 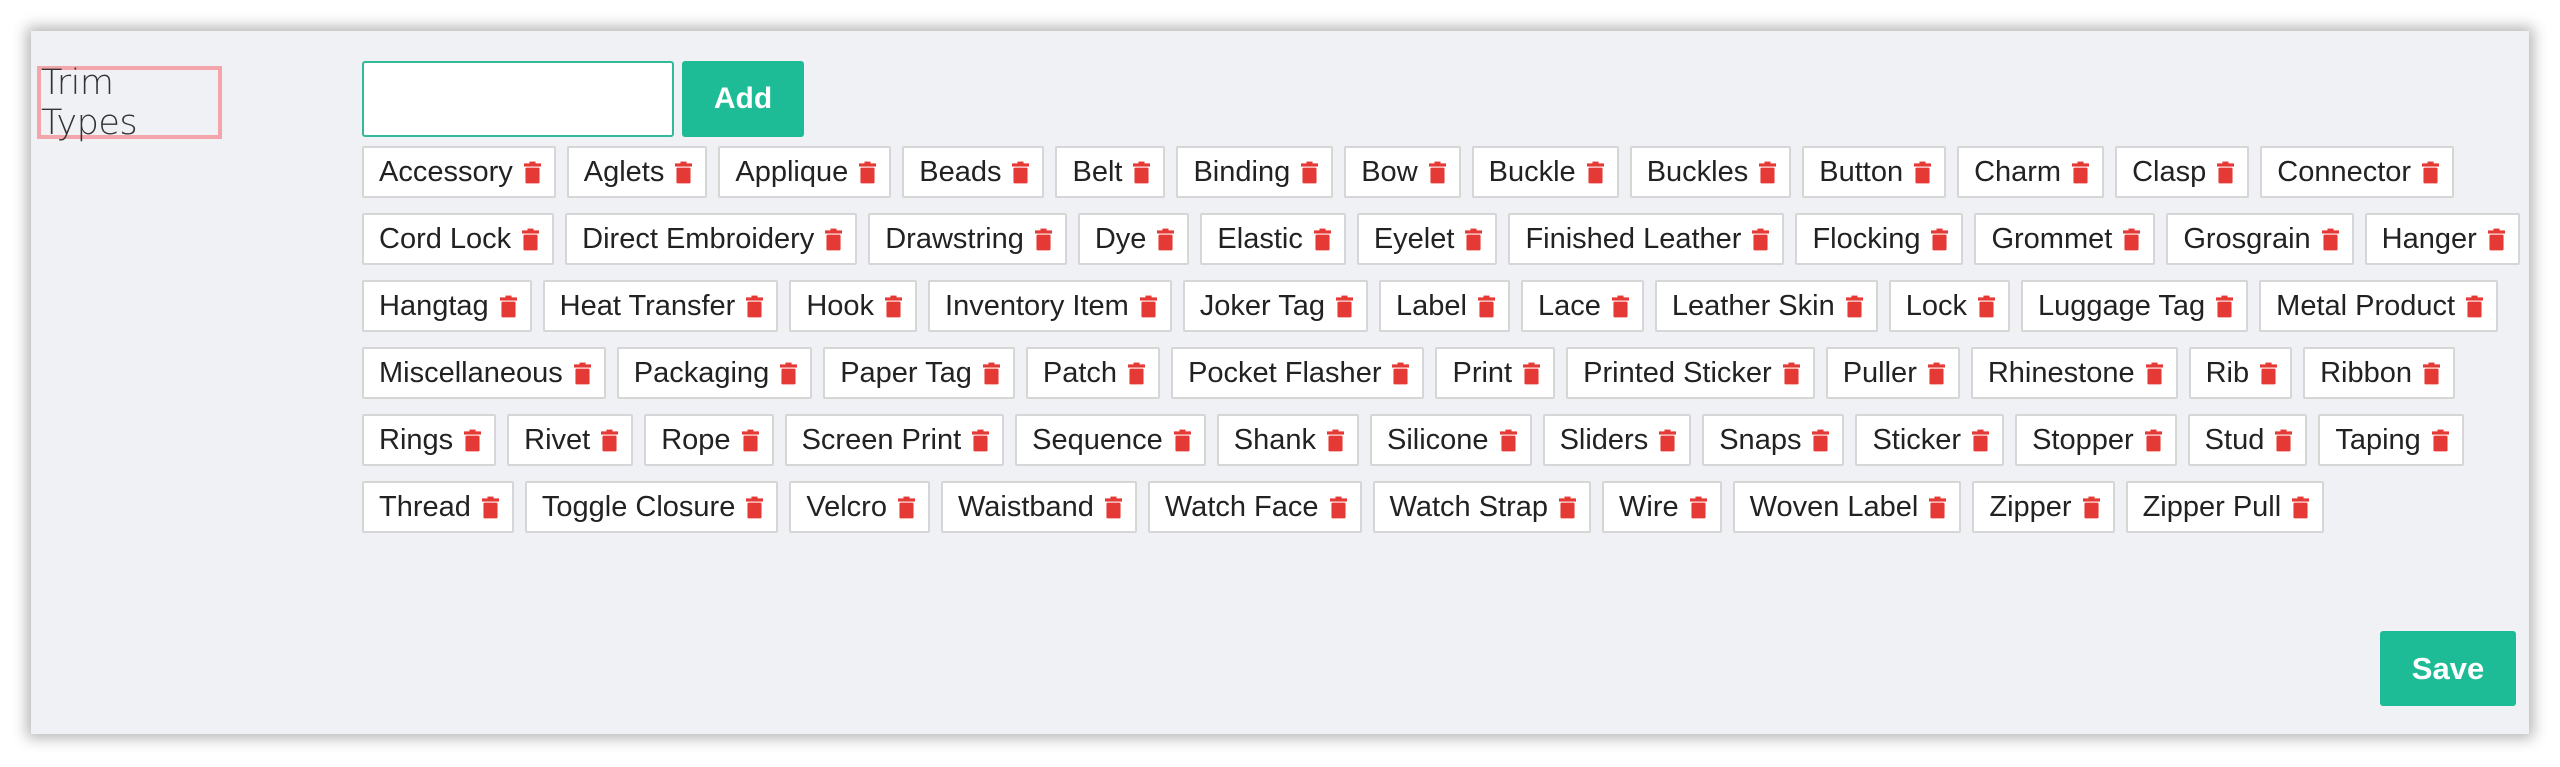 I want to click on trim-type-tag-label: Sticker, so click(x=1917, y=439).